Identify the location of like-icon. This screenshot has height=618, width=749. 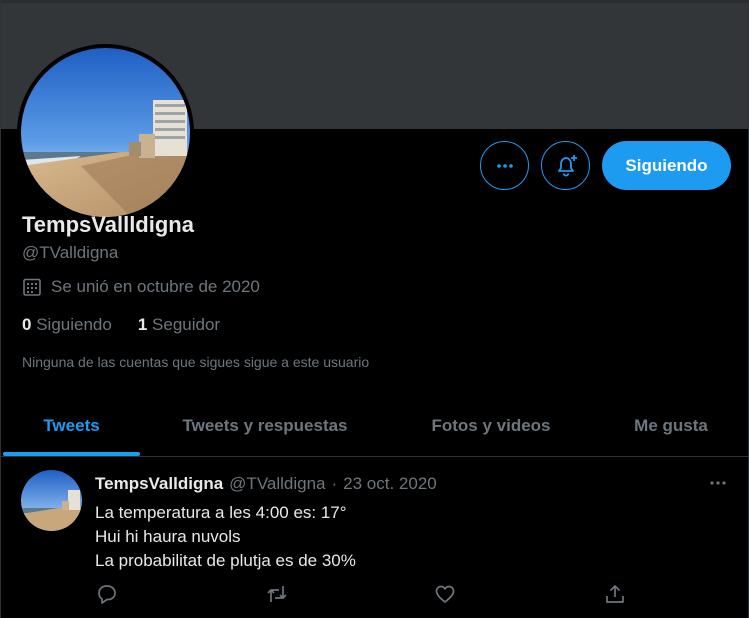
(445, 594).